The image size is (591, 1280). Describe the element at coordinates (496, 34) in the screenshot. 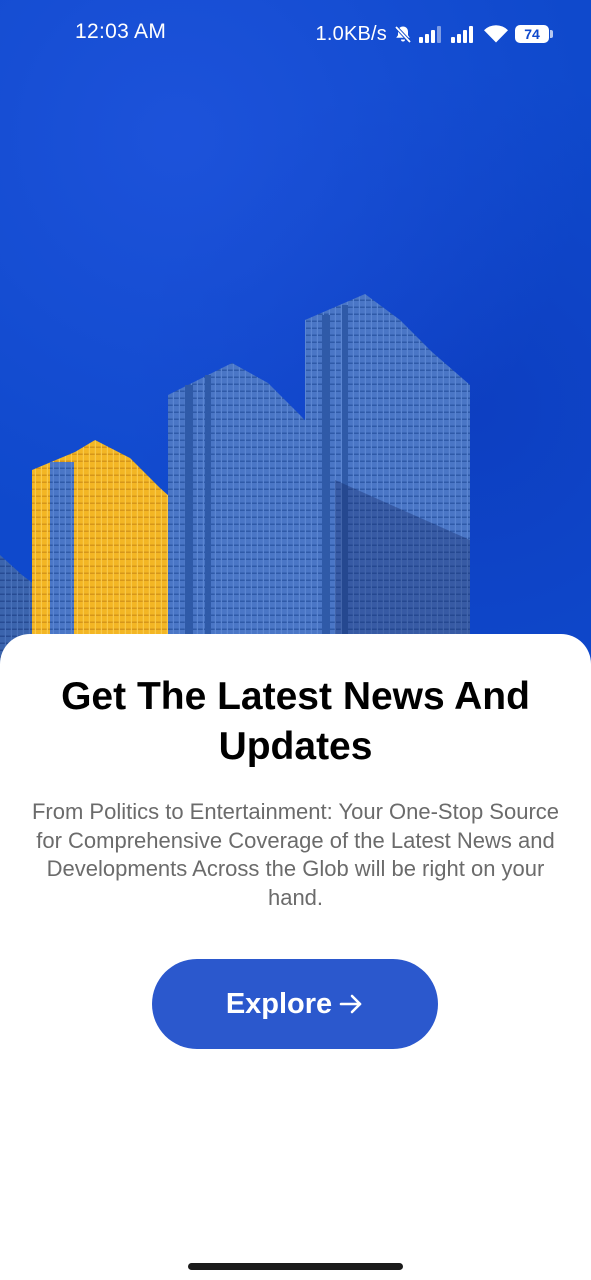

I see `wifi-icon` at that location.